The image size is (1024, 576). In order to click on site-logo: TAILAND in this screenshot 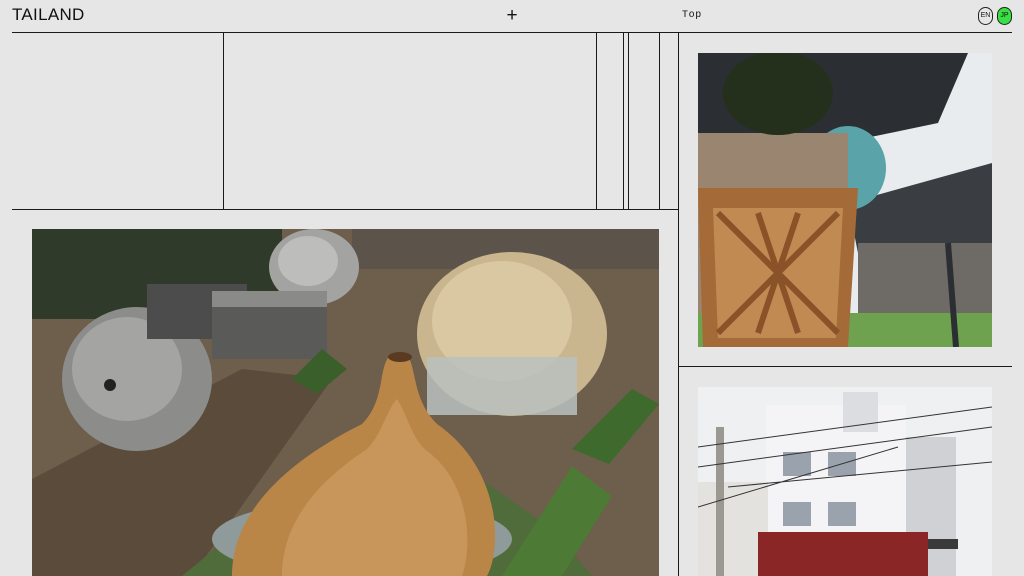, I will do `click(48, 15)`.